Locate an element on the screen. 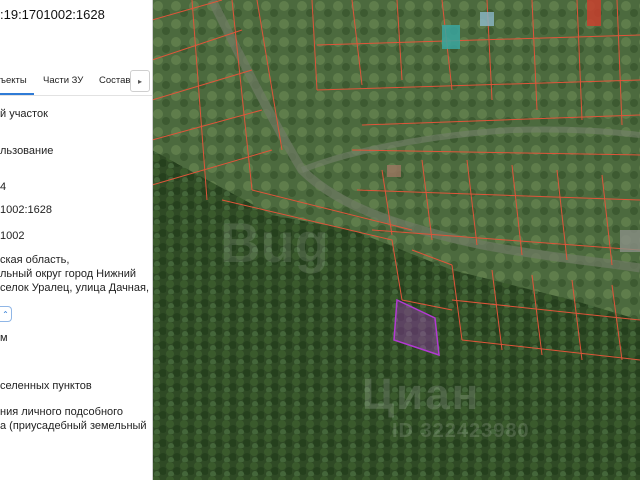 The width and height of the screenshot is (640, 480). permitted-use-line-2: а (приусадебный земельный is located at coordinates (73, 426).